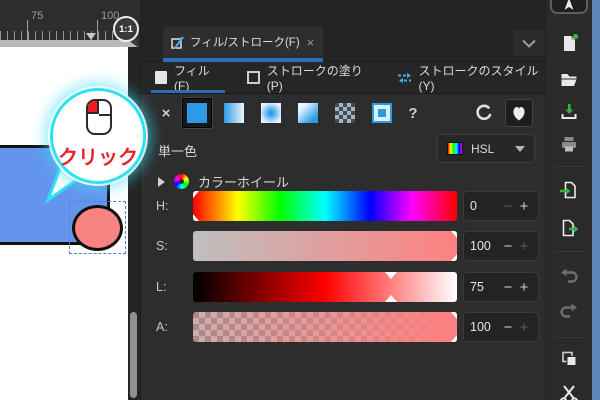  What do you see at coordinates (569, 251) in the screenshot?
I see `toolbar-separator` at bounding box center [569, 251].